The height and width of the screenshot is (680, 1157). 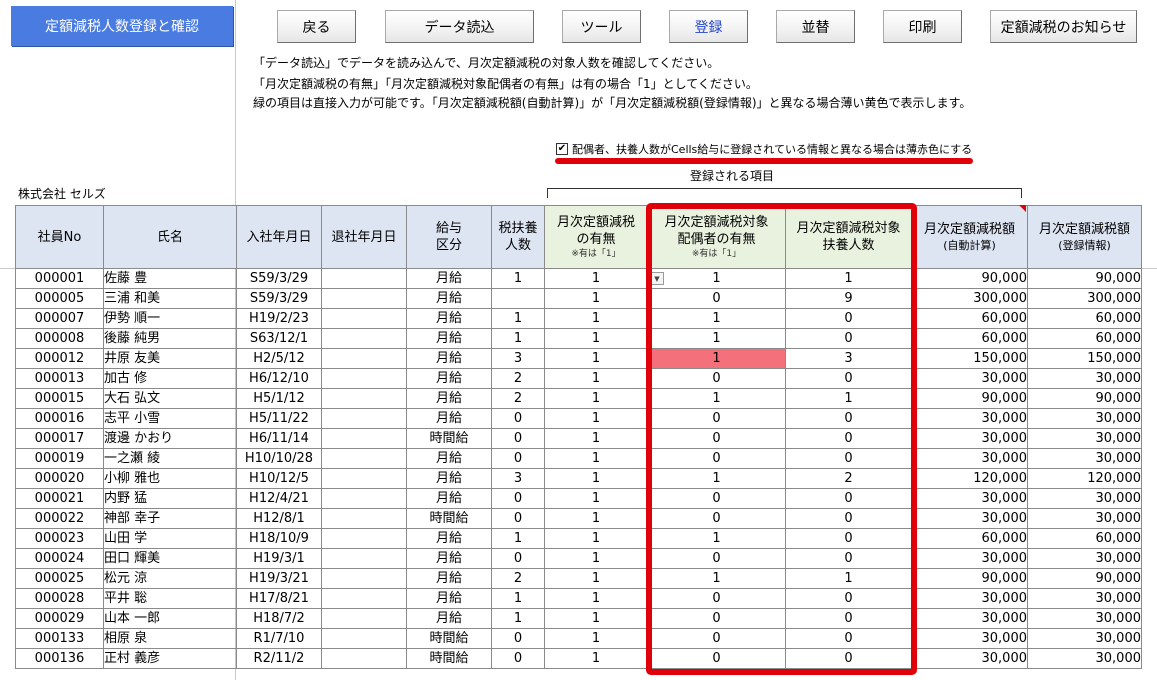 I want to click on comment-indicator, so click(x=1022, y=208).